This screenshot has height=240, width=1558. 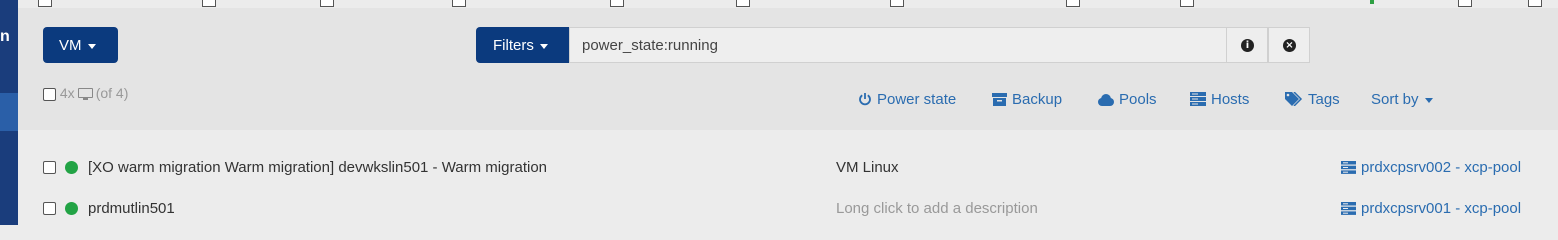 I want to click on tags-label: Tags, so click(x=1324, y=99).